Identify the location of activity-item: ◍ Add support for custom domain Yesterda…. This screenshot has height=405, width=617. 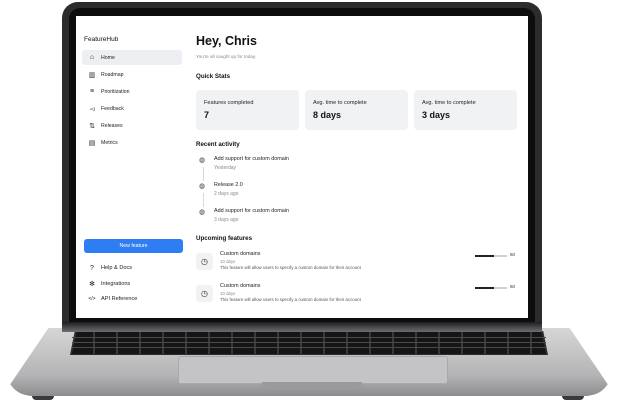
(296, 168).